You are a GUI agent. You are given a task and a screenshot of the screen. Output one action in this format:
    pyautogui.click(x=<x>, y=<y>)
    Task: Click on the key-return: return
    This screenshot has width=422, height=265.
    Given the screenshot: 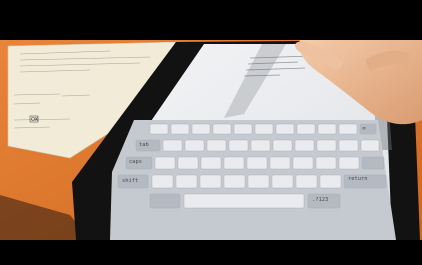 What is the action you would take?
    pyautogui.click(x=358, y=179)
    